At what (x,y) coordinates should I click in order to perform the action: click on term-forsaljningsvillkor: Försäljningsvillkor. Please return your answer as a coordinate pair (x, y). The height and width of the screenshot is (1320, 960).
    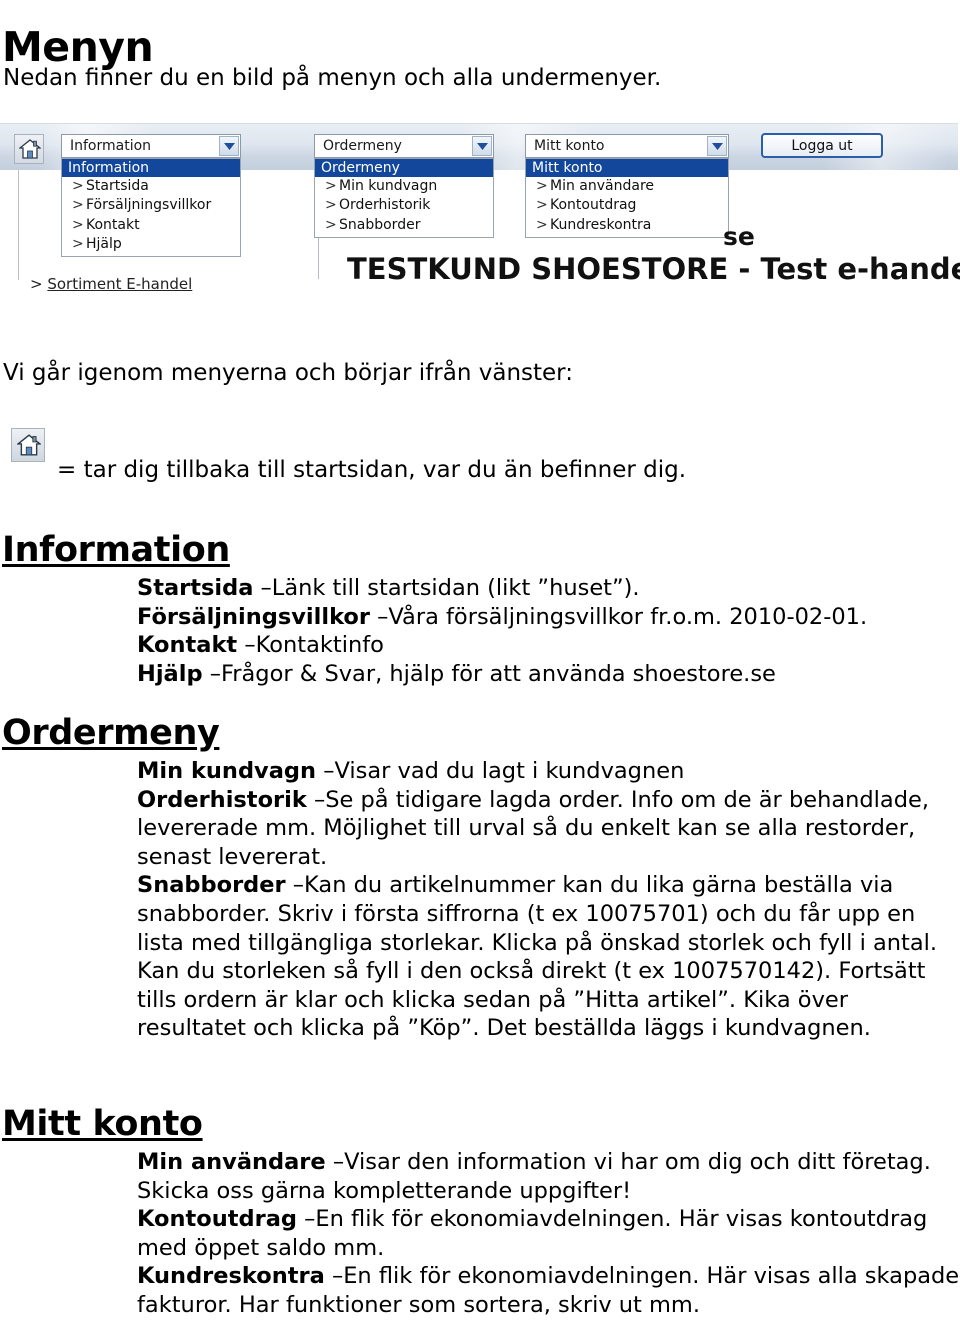
    Looking at the image, I should click on (253, 616).